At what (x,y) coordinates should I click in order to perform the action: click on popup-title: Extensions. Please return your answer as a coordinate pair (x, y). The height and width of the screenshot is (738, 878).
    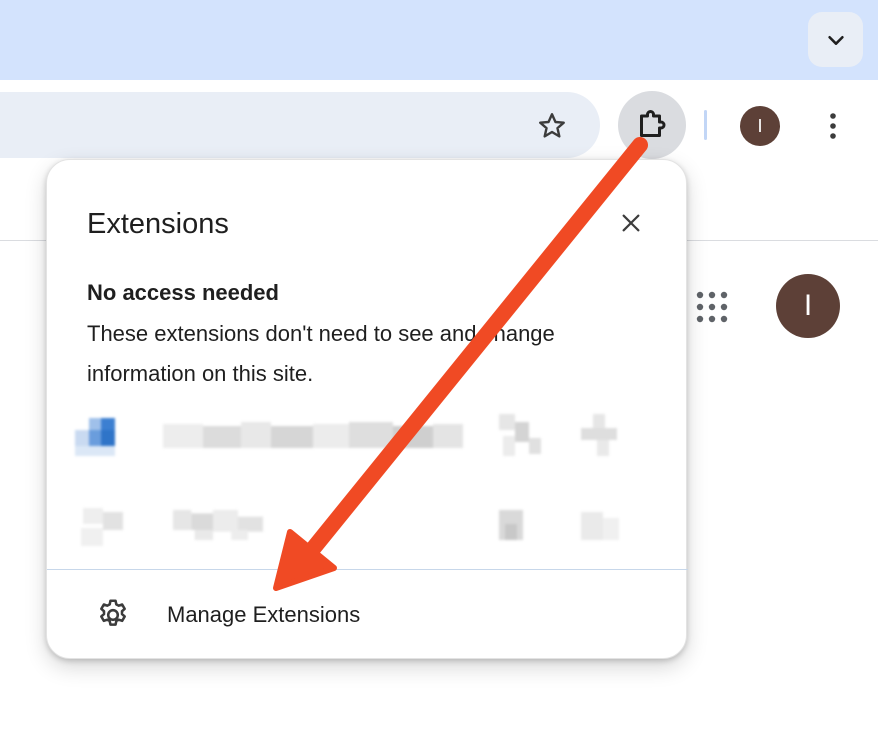
    Looking at the image, I should click on (158, 224).